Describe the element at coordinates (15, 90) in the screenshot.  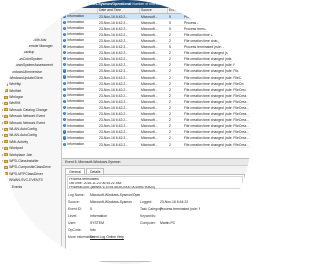
I see `tree-item-label: WinINet` at that location.